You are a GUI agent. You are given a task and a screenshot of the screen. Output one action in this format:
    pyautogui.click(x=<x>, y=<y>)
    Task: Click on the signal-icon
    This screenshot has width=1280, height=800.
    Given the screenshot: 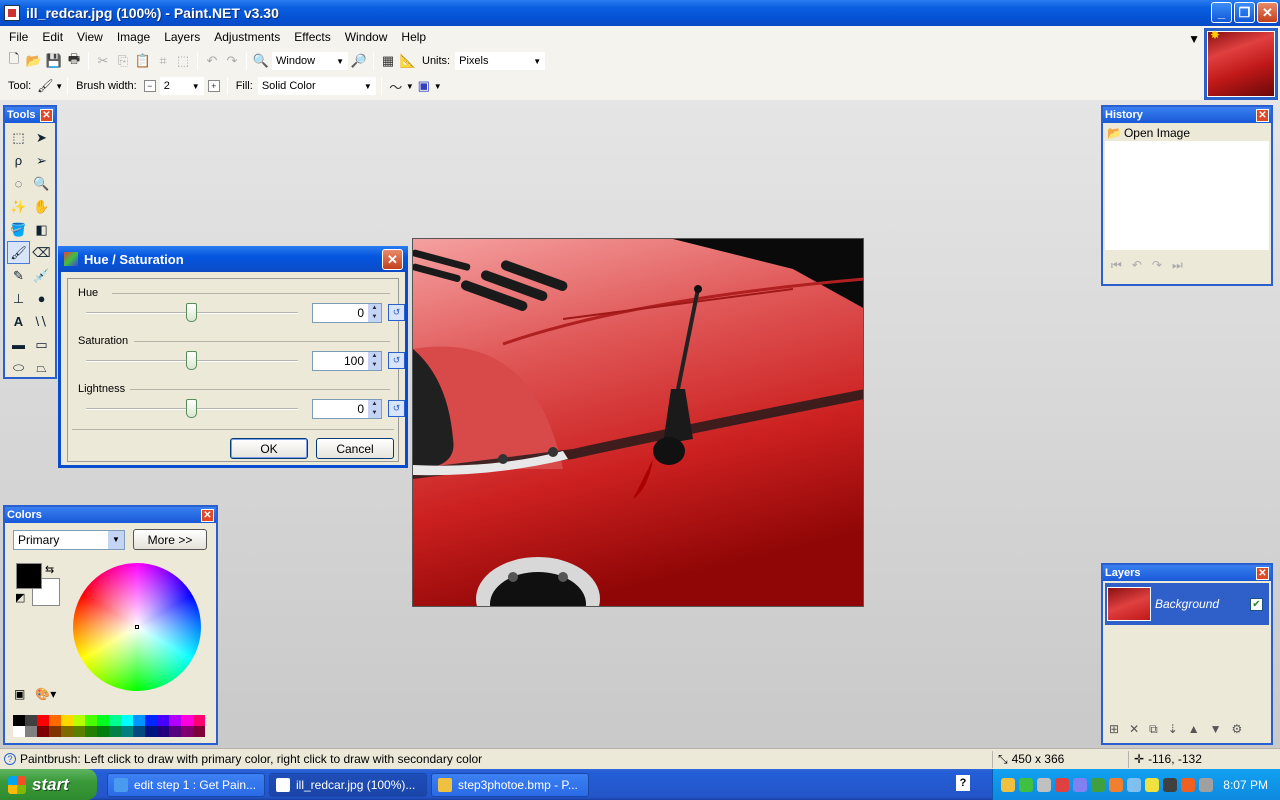 What is the action you would take?
    pyautogui.click(x=1026, y=784)
    